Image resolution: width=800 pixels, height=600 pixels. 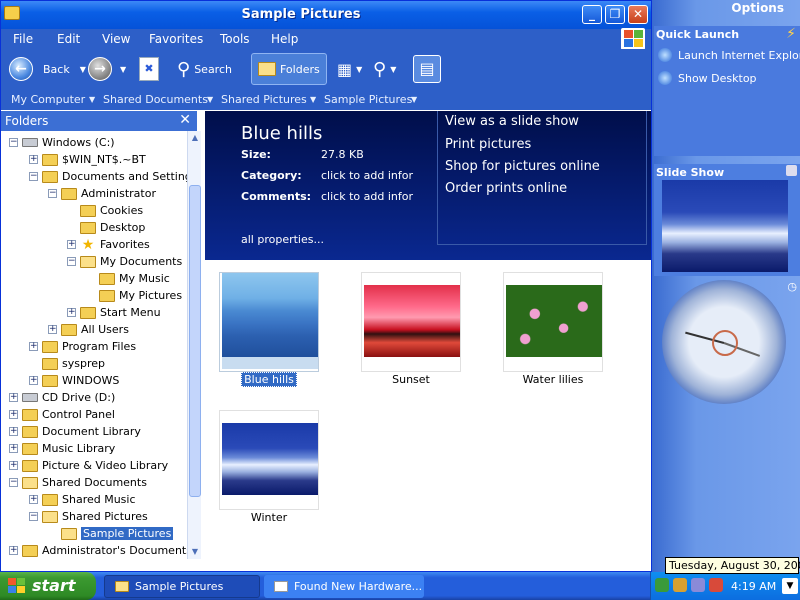 What do you see at coordinates (384, 69) in the screenshot?
I see `zoom-button: ⚲ ▼` at bounding box center [384, 69].